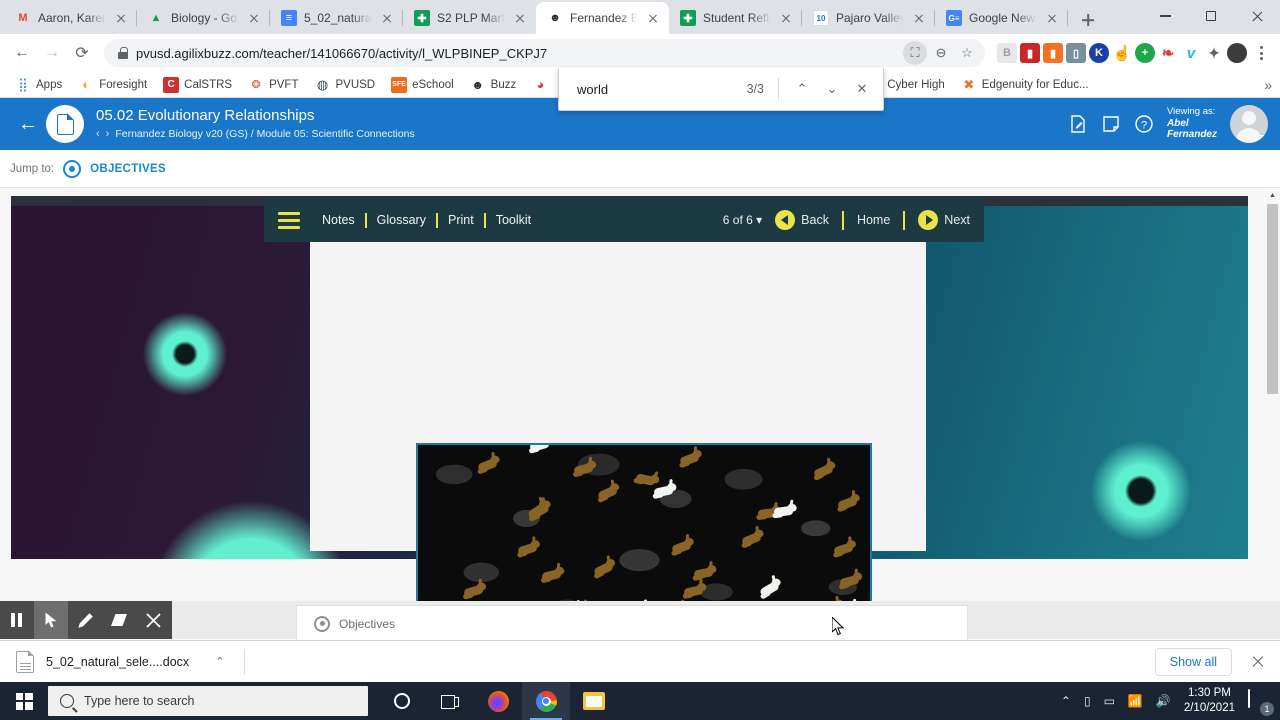 Image resolution: width=1280 pixels, height=720 pixels. What do you see at coordinates (450, 701) in the screenshot?
I see `task-view-icon` at bounding box center [450, 701].